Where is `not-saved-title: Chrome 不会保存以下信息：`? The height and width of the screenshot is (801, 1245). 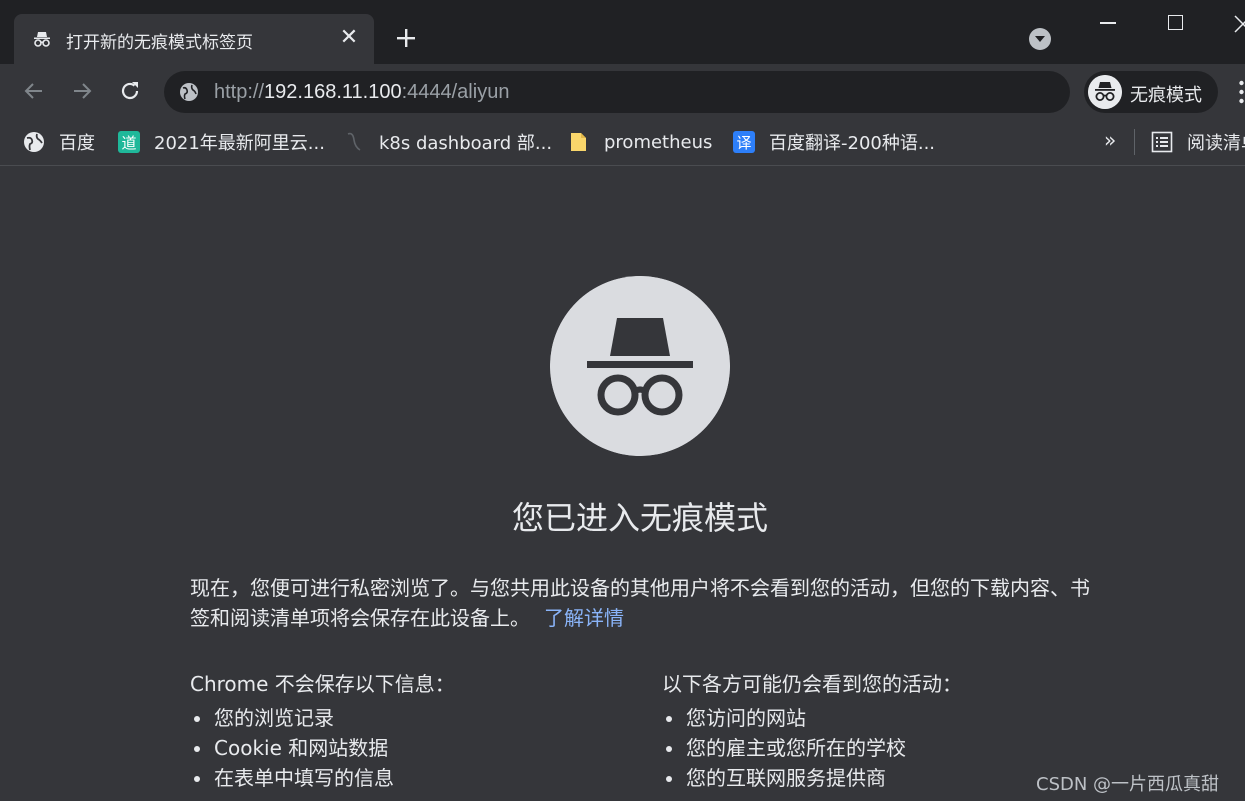 not-saved-title: Chrome 不会保存以下信息： is located at coordinates (322, 684).